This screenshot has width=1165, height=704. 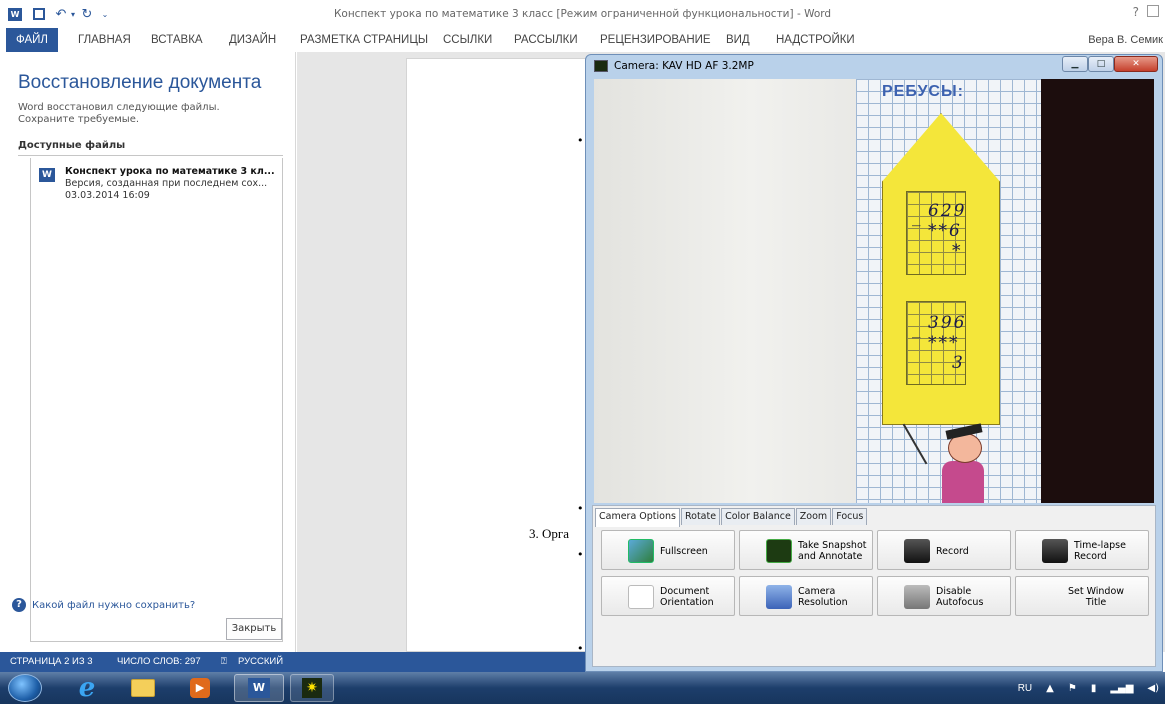 I want to click on camera-taskbar-button: ✷, so click(x=312, y=688).